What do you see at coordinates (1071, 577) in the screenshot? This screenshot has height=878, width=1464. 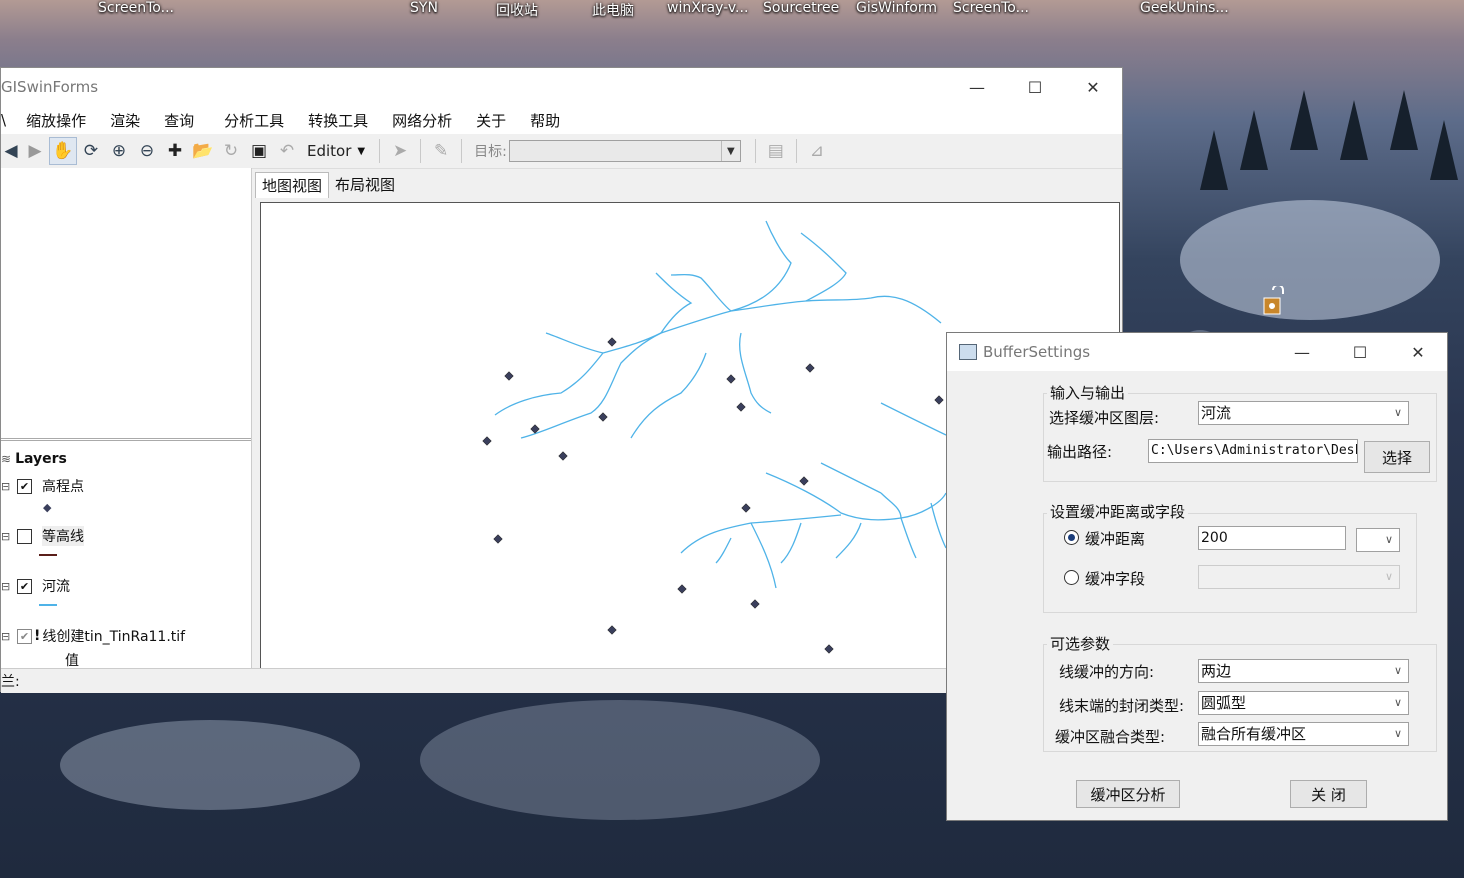 I see `field-radio` at bounding box center [1071, 577].